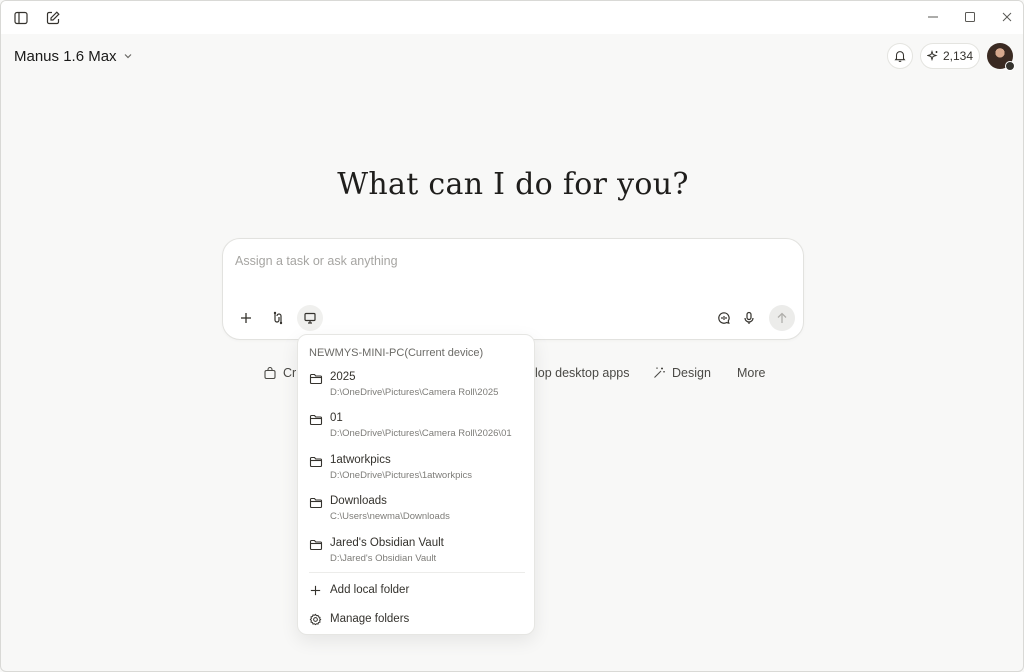 The width and height of the screenshot is (1024, 672). Describe the element at coordinates (417, 620) in the screenshot. I see `manage-folders-button: Manage folders` at that location.